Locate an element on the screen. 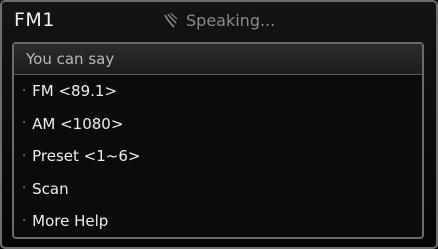  source-title: FM1 is located at coordinates (34, 20).